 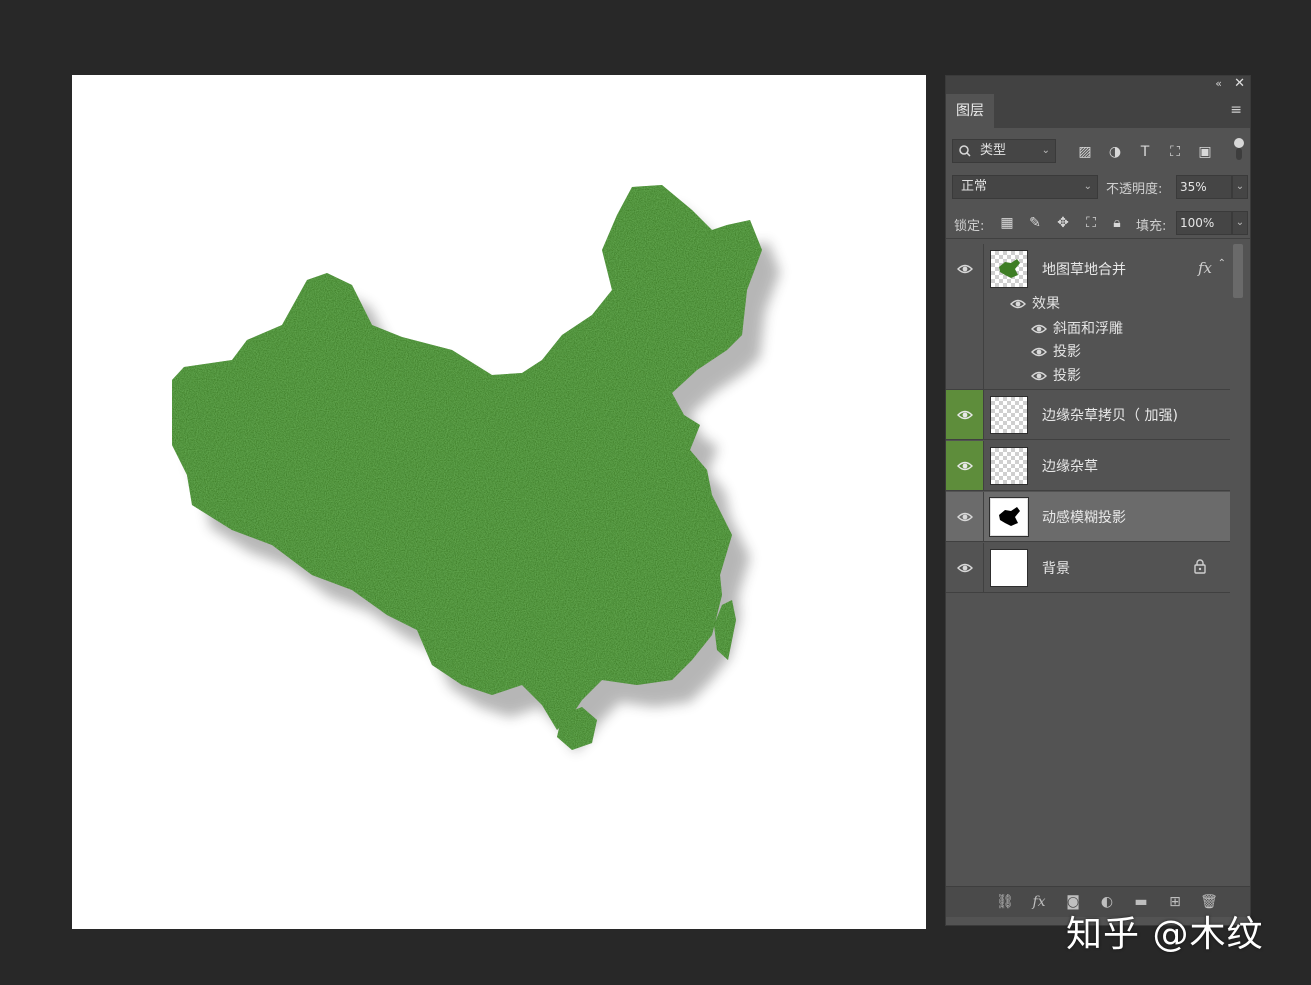 What do you see at coordinates (1238, 271) in the screenshot?
I see `layers-scrollbar` at bounding box center [1238, 271].